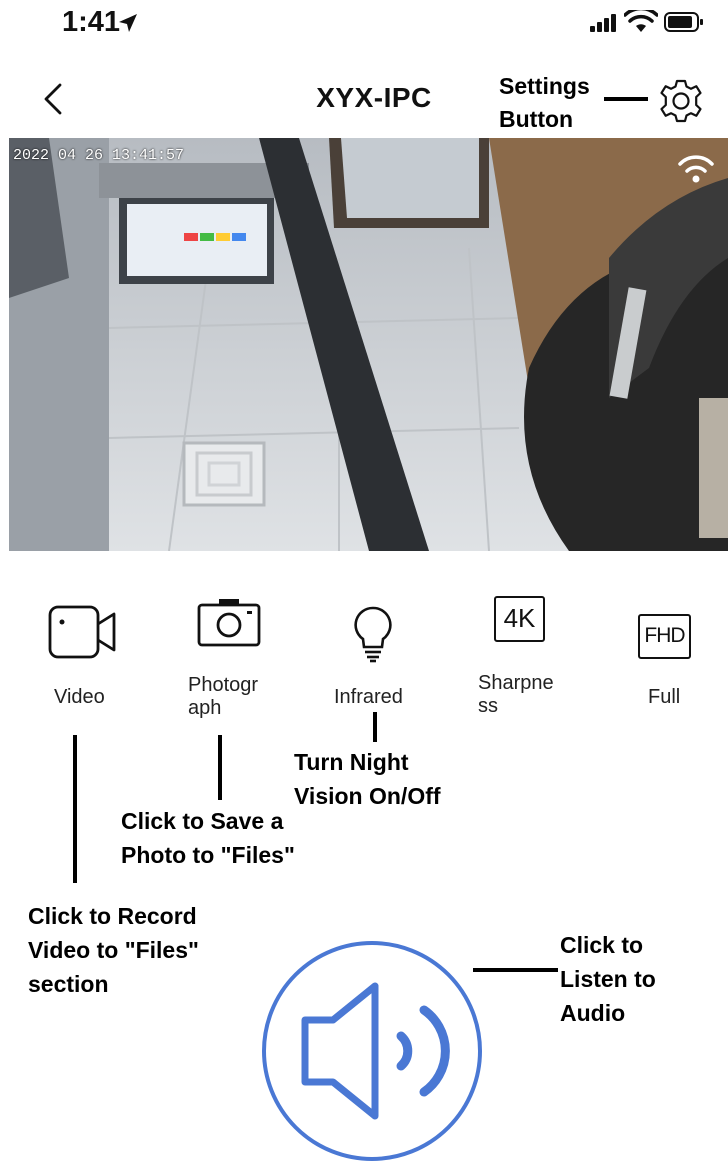 The height and width of the screenshot is (1162, 728). Describe the element at coordinates (373, 634) in the screenshot. I see `lightbulb-icon` at that location.